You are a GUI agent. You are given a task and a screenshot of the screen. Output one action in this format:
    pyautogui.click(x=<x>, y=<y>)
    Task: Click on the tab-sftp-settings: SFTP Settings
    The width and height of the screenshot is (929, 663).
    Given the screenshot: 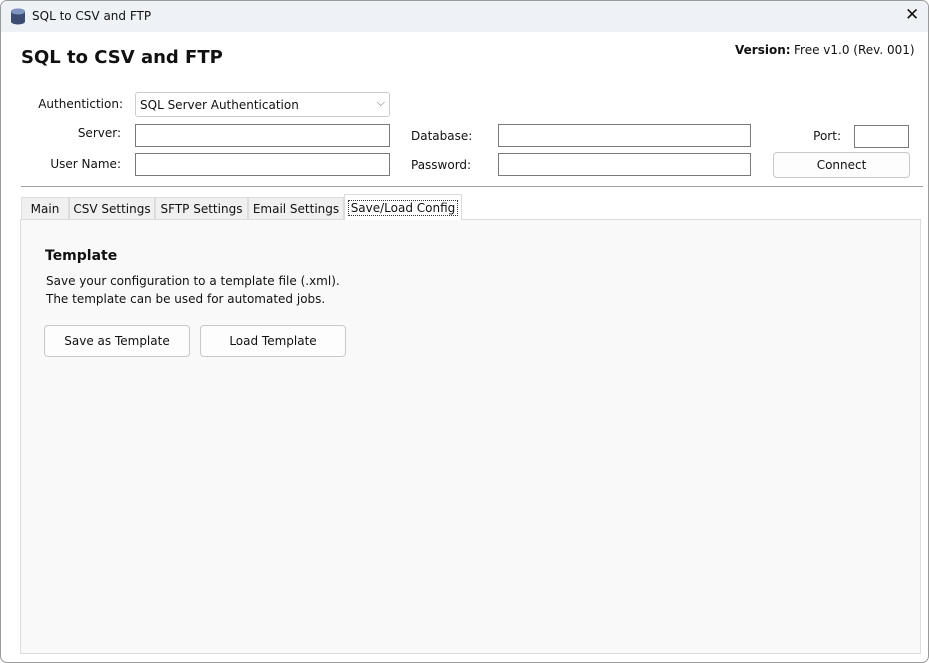 What is the action you would take?
    pyautogui.click(x=201, y=208)
    